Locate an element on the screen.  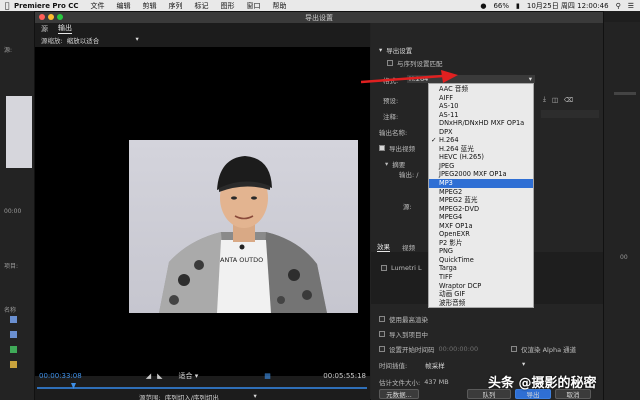
bg-project-label: 项目: is located at coordinates (11, 266).